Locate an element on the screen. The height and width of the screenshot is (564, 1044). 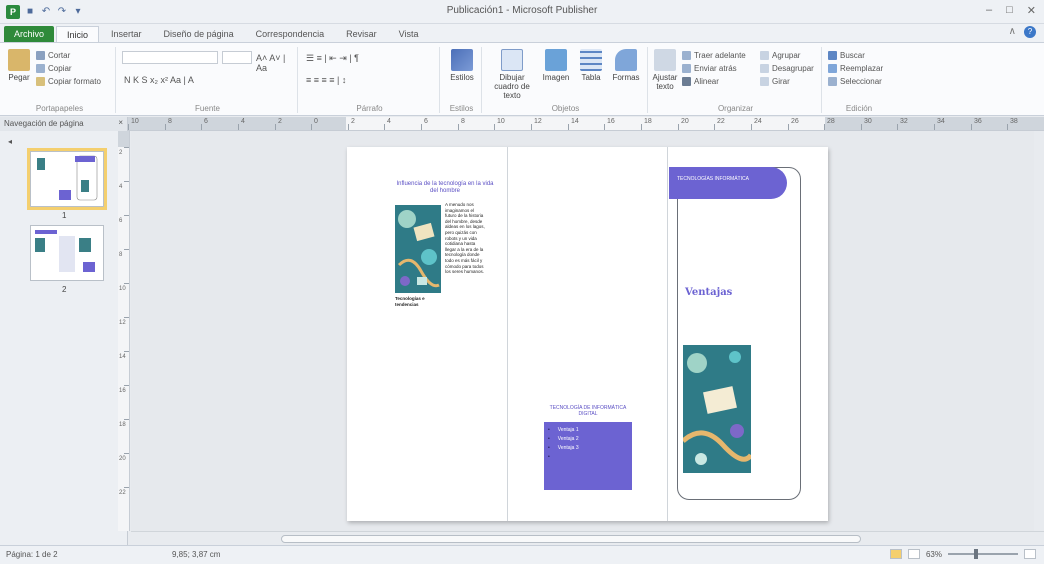
group-styles: Estilos Estilos is located at coordinates (462, 80).